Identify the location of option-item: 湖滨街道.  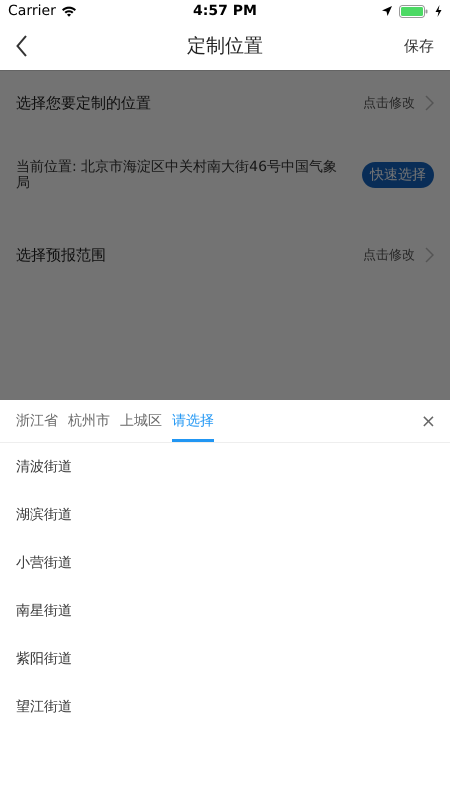
(225, 515).